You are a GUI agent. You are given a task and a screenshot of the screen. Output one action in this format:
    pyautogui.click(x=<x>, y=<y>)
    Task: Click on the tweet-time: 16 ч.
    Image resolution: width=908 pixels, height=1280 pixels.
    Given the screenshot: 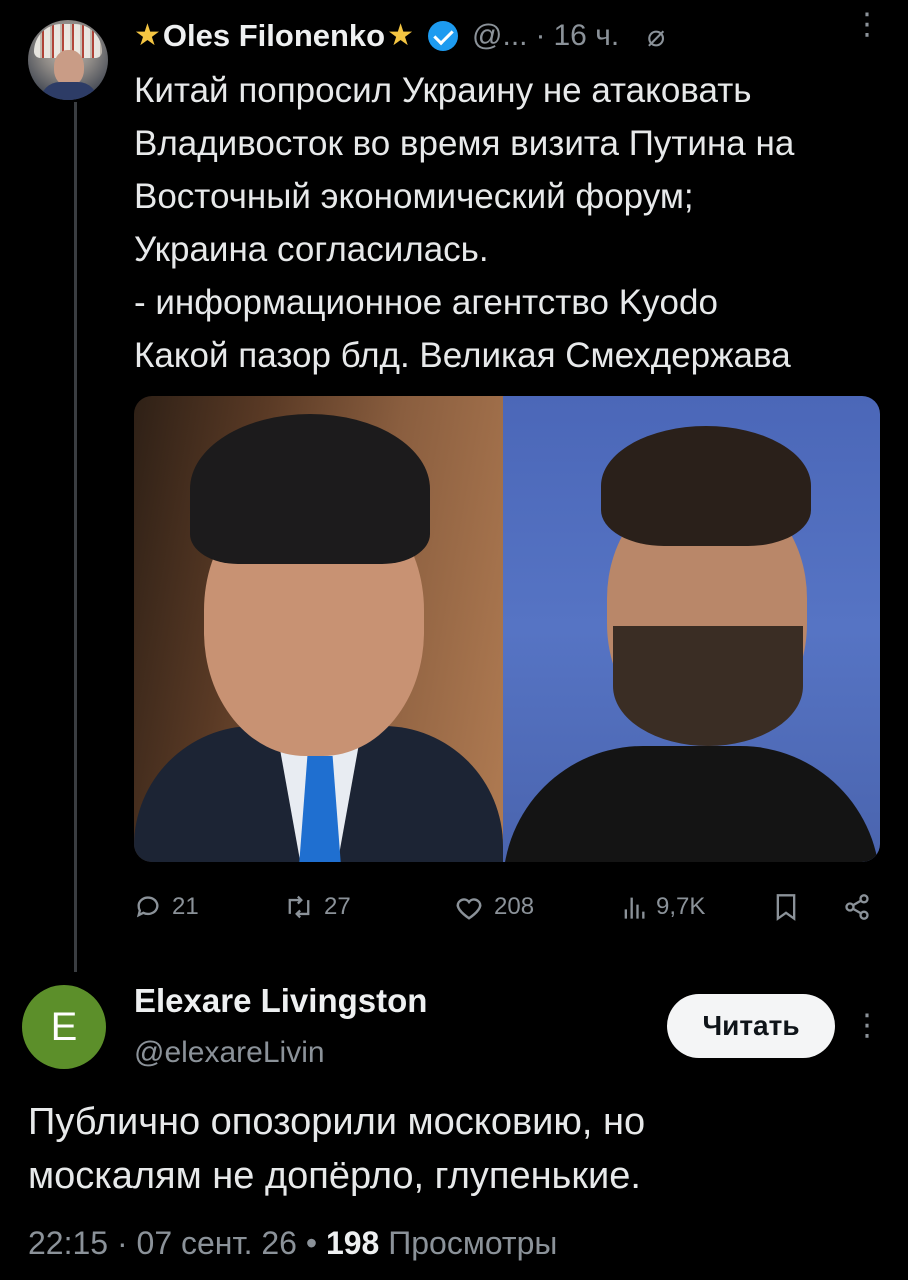 What is the action you would take?
    pyautogui.click(x=587, y=36)
    